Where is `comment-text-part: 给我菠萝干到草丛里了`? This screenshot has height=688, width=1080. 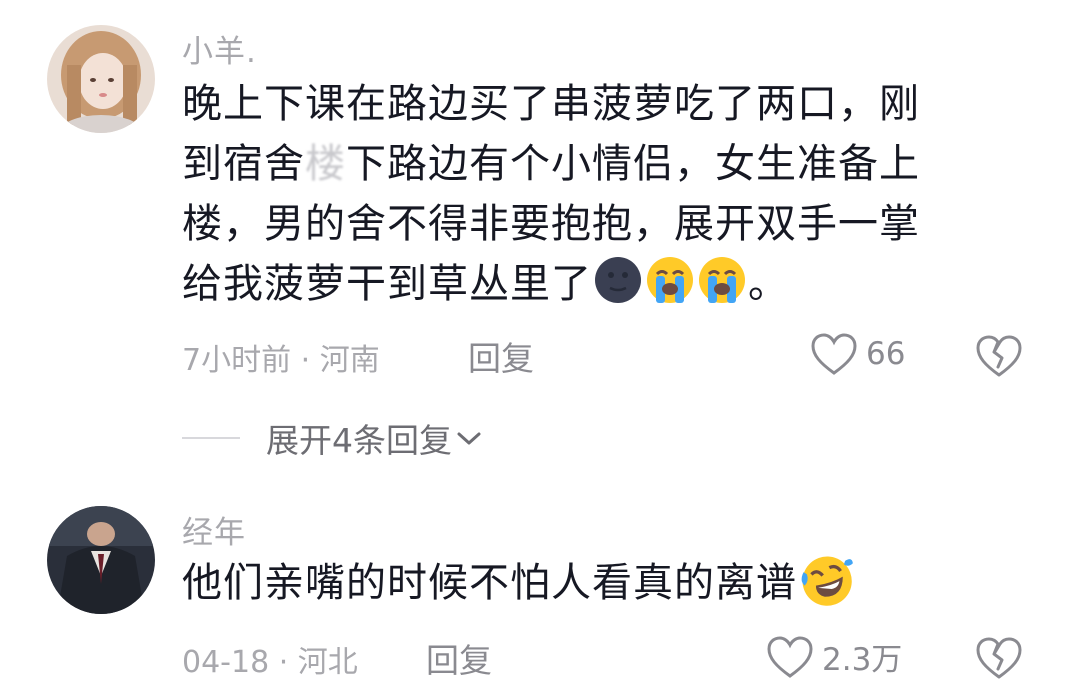 comment-text-part: 给我菠萝干到草丛里了 is located at coordinates (387, 284).